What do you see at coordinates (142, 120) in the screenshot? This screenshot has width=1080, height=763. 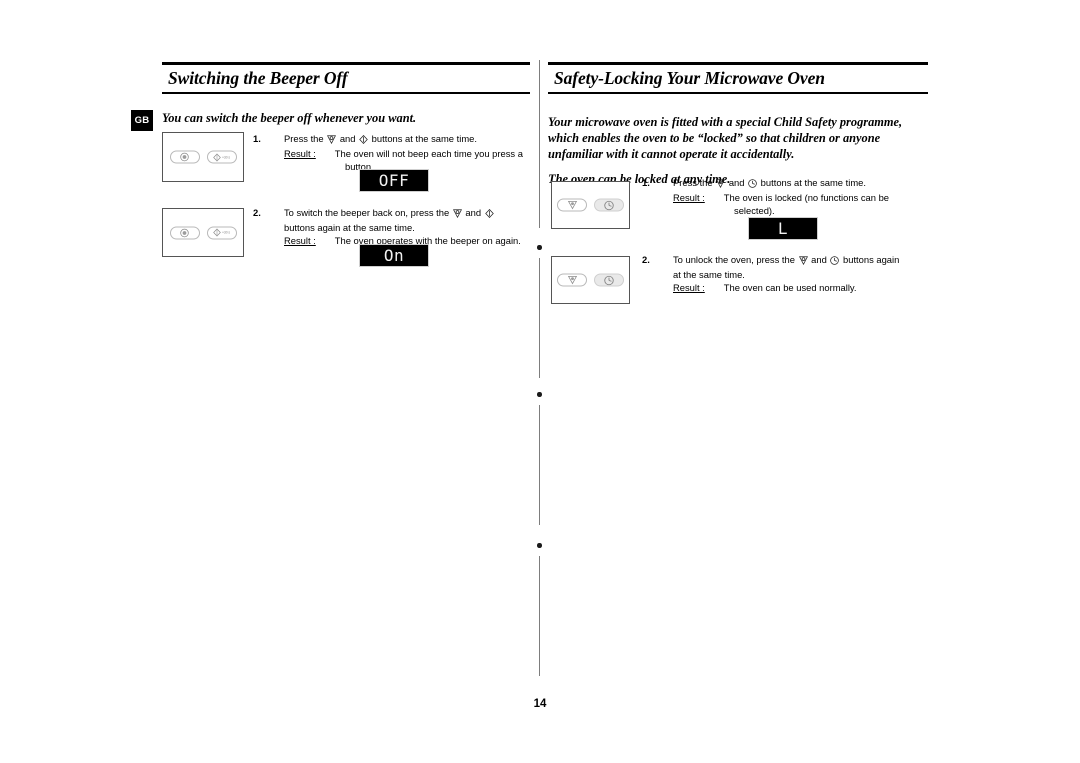 I see `locale-badge: GB` at bounding box center [142, 120].